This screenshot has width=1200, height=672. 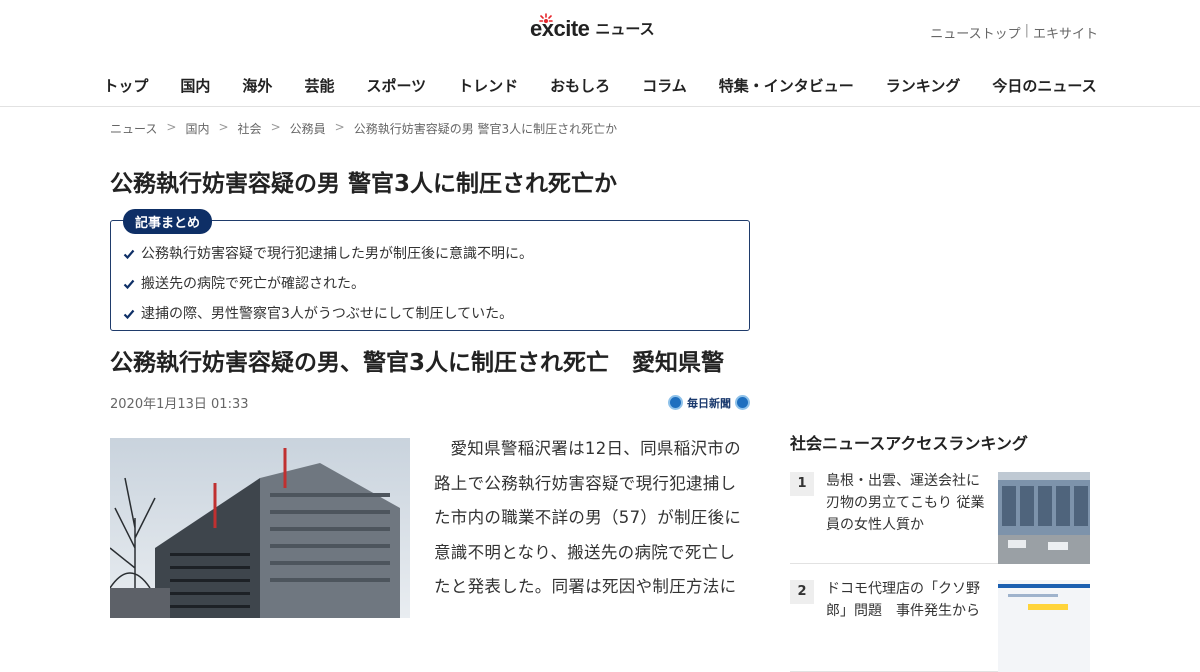 What do you see at coordinates (250, 128) in the screenshot?
I see `breadcrumb-society: 社会` at bounding box center [250, 128].